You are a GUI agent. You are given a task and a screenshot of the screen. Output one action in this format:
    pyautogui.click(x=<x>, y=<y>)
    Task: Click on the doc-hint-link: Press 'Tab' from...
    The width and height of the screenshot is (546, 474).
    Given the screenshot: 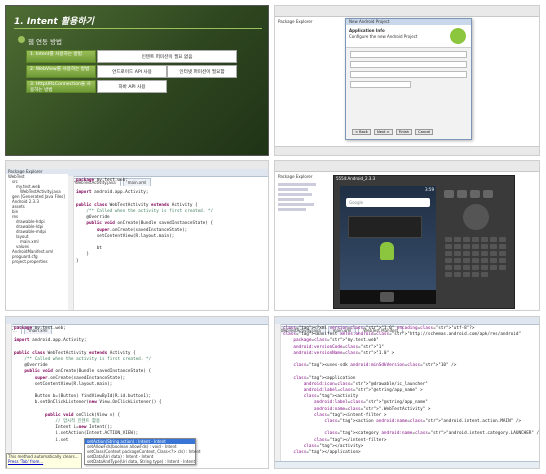 What is the action you would take?
    pyautogui.click(x=44, y=461)
    